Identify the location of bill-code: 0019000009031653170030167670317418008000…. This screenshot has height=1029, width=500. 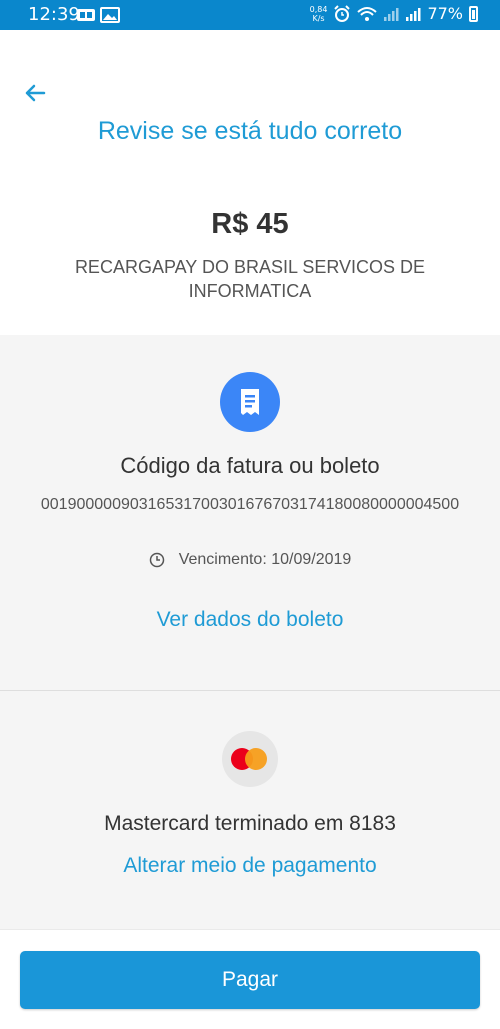
(250, 504).